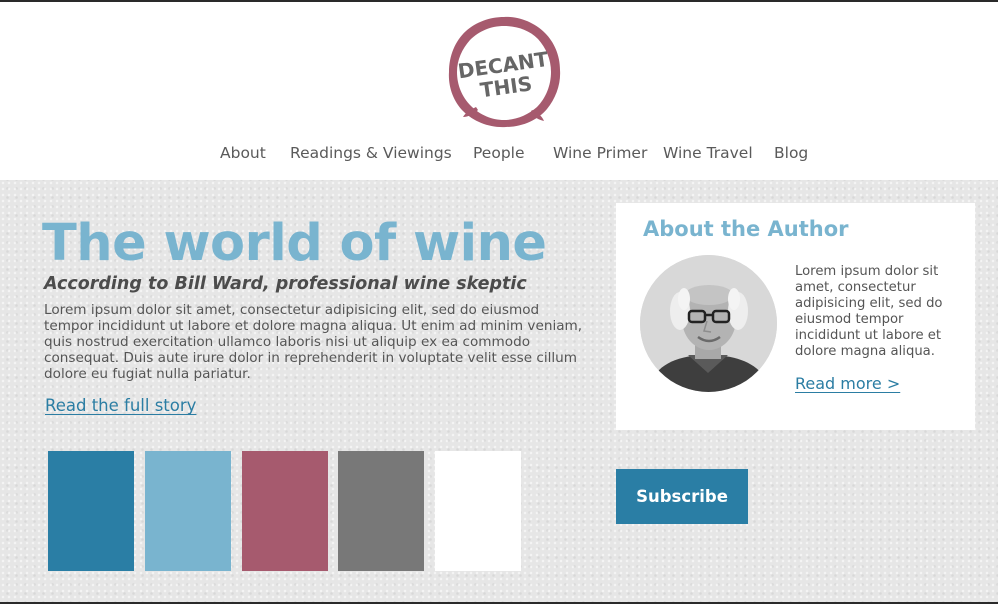 The width and height of the screenshot is (998, 604). Describe the element at coordinates (791, 153) in the screenshot. I see `nav-blog: Blog` at that location.